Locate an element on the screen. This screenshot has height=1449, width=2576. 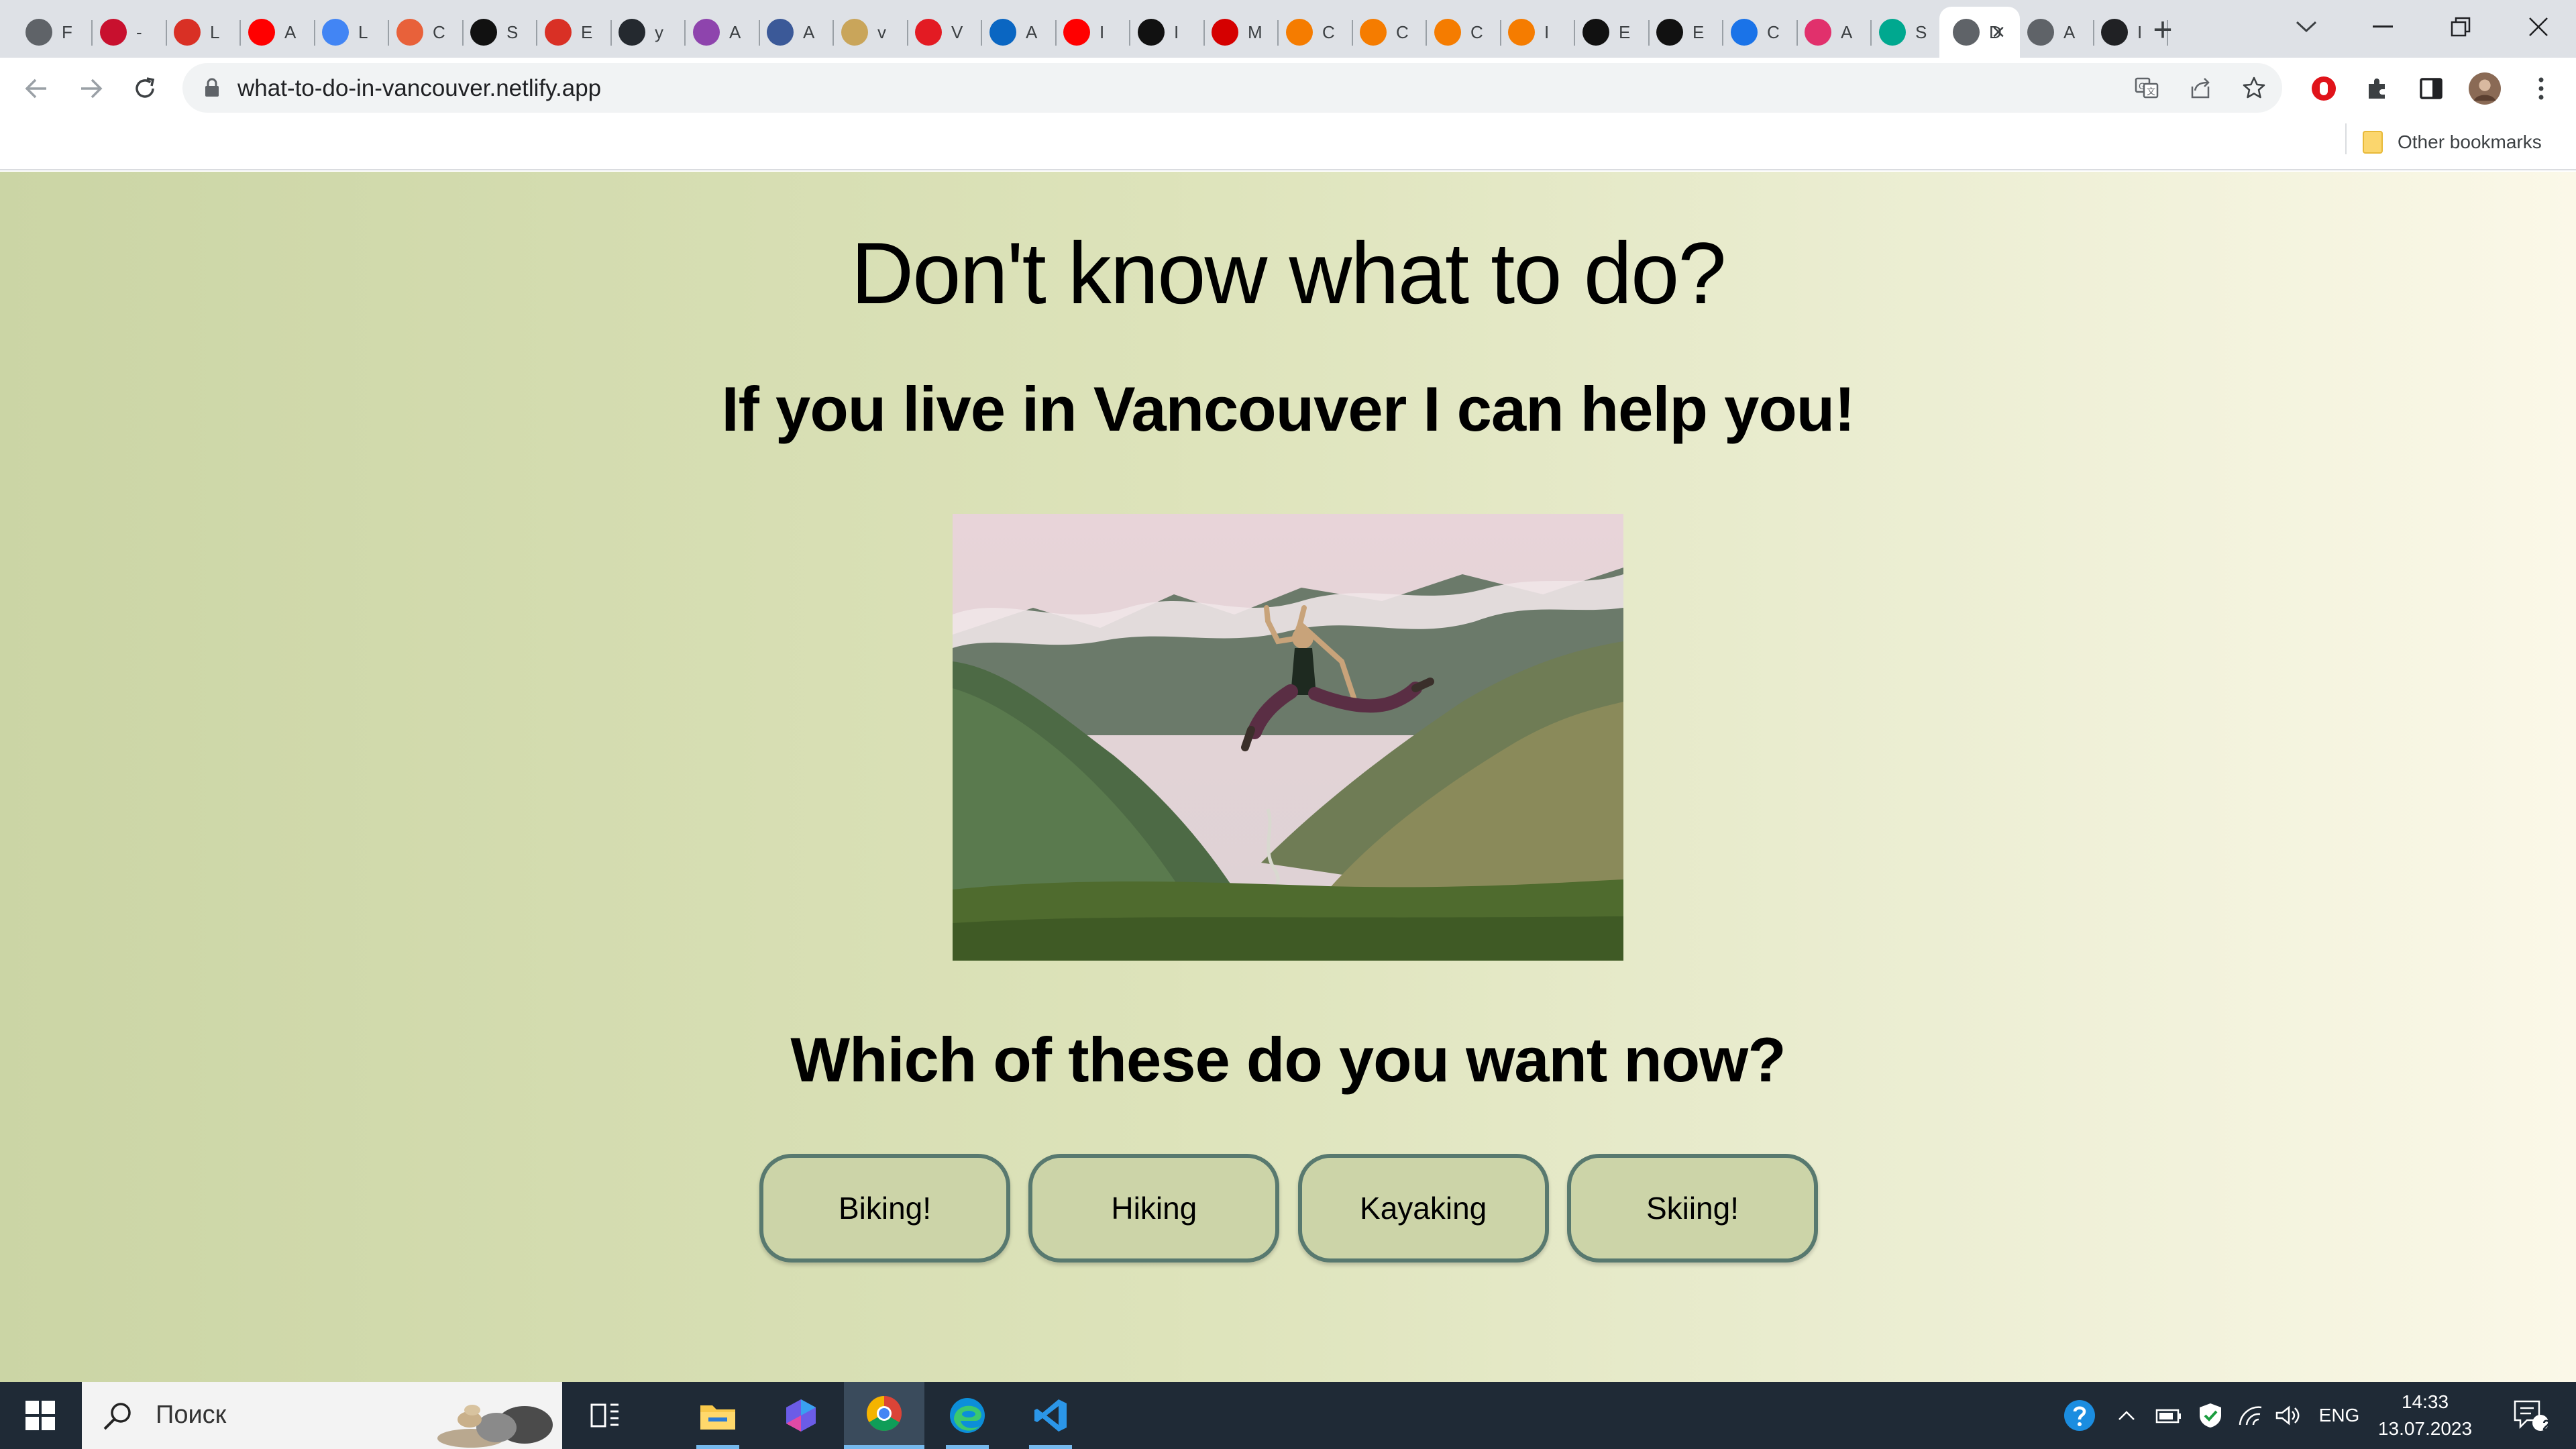
browser-tab: M is located at coordinates (1238, 32).